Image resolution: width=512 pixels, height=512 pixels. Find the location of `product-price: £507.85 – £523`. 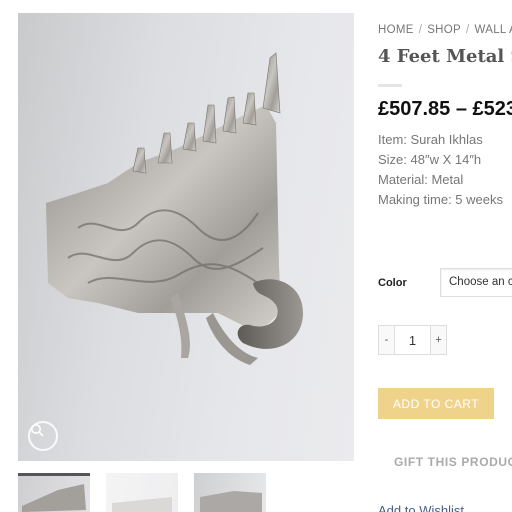

product-price: £507.85 – £523 is located at coordinates (445, 109).